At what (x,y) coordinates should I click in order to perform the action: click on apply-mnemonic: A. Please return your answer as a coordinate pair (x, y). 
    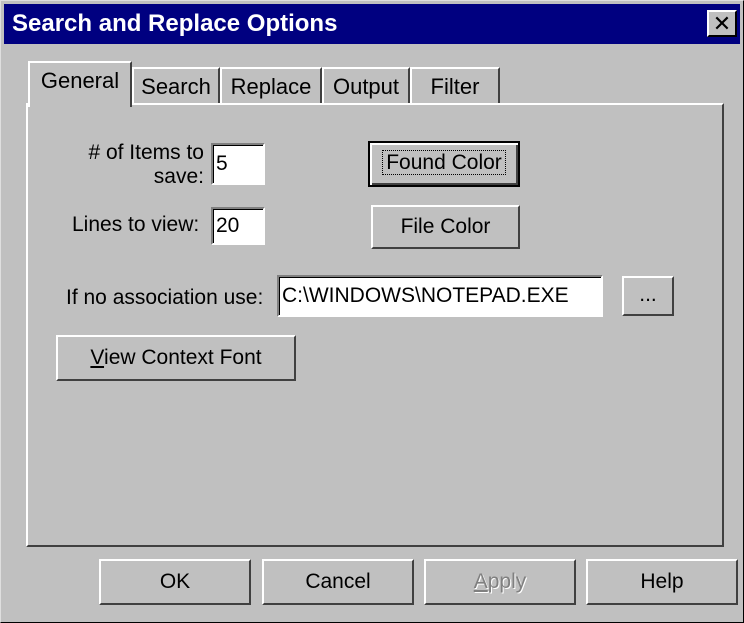
    Looking at the image, I should click on (480, 581).